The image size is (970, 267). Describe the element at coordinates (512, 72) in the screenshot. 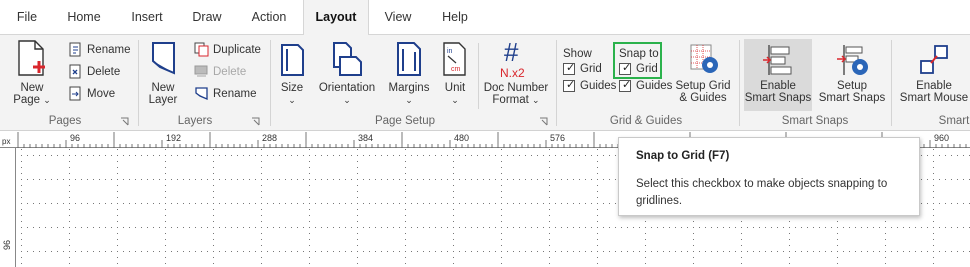

I see `doc-number-icon-text: N.x2` at that location.